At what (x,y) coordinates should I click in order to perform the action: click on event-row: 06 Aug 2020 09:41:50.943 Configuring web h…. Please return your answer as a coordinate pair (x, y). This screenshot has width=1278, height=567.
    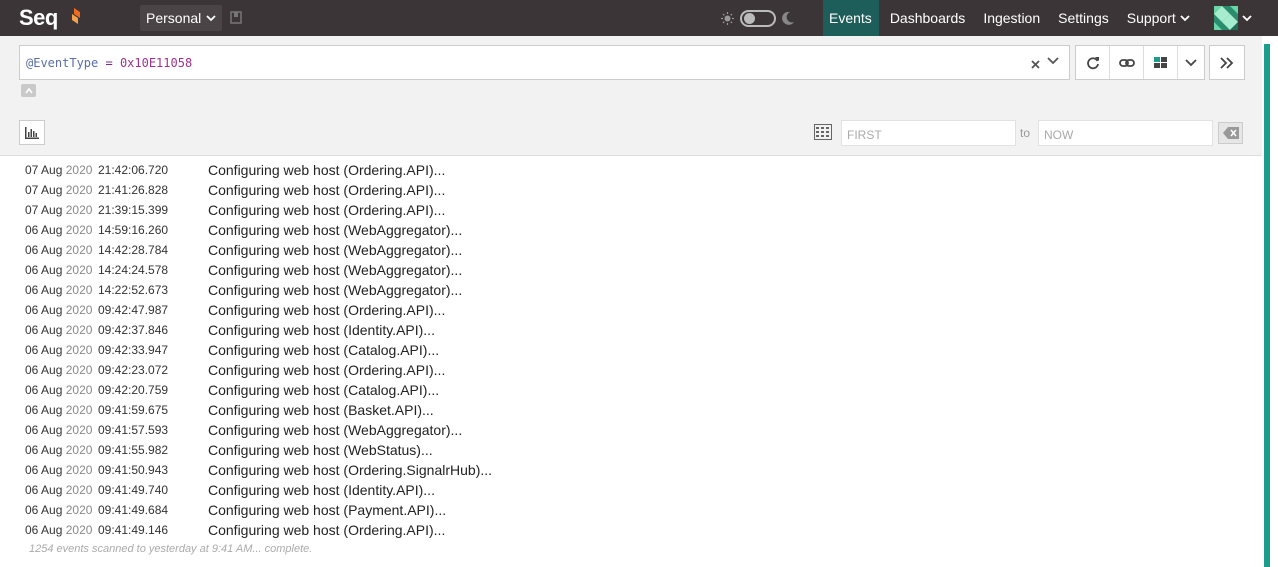
    Looking at the image, I should click on (631, 470).